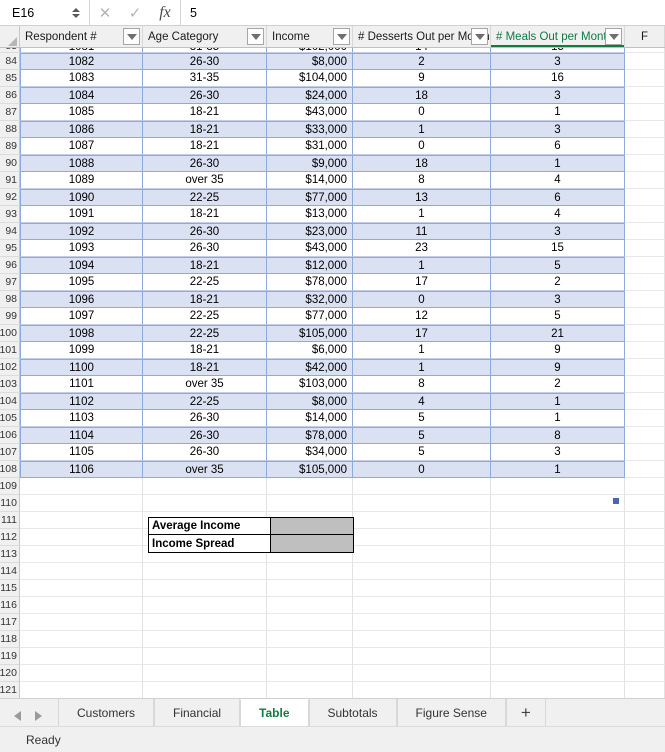  Describe the element at coordinates (332, 418) in the screenshot. I see `table-row: 105 1103 26-30 $14,000 5 1` at that location.